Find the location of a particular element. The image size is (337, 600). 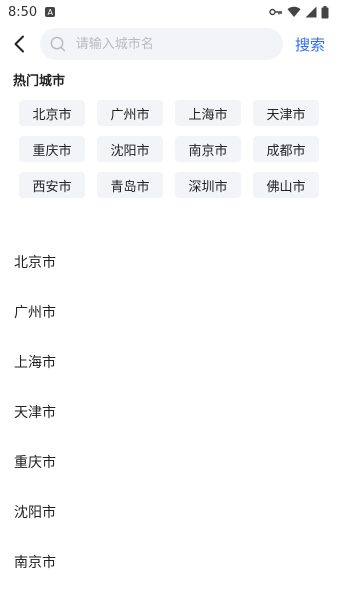

hot-cities-title: 热门城市 is located at coordinates (39, 81).